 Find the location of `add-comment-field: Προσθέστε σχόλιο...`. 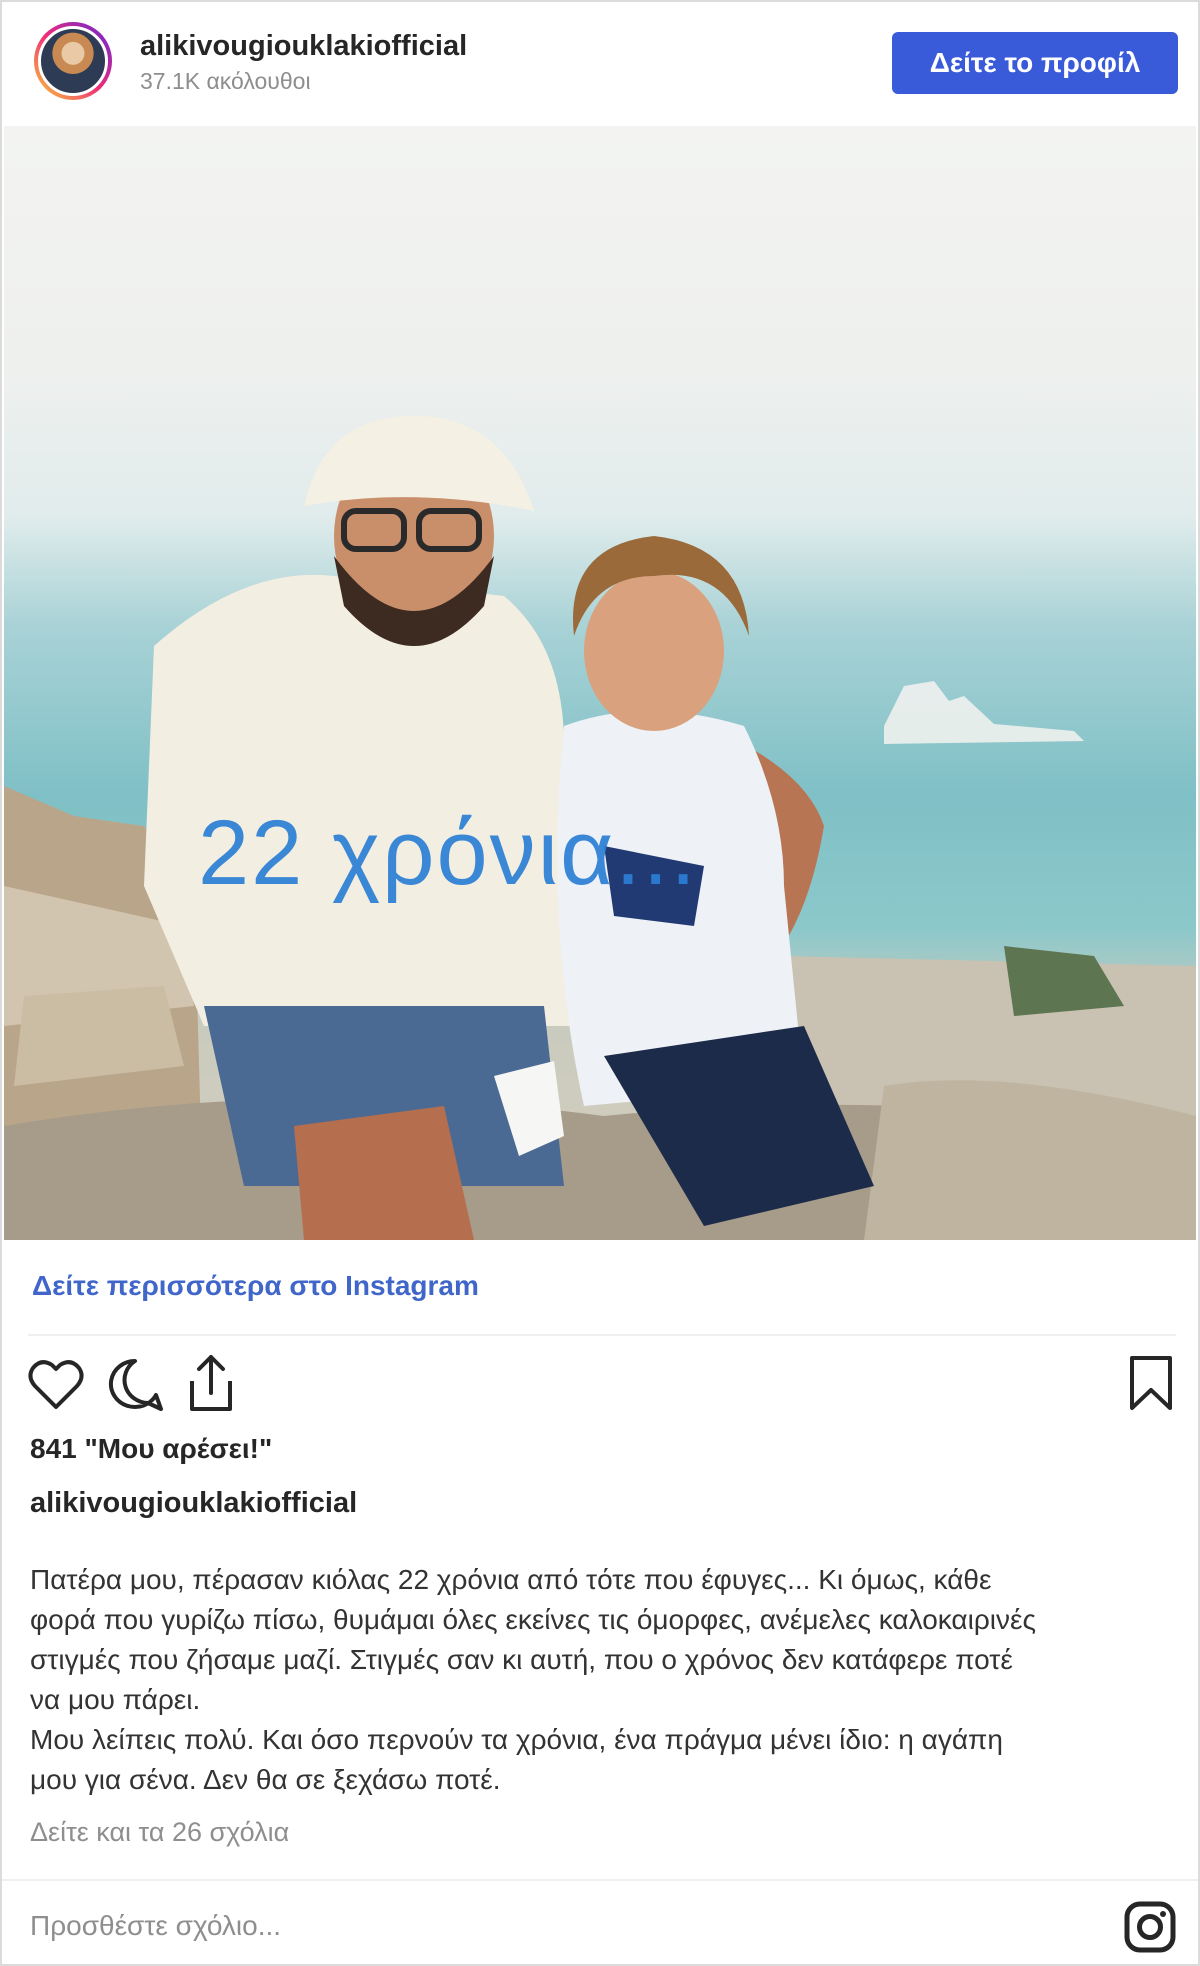

add-comment-field: Προσθέστε σχόλιο... is located at coordinates (155, 1926).